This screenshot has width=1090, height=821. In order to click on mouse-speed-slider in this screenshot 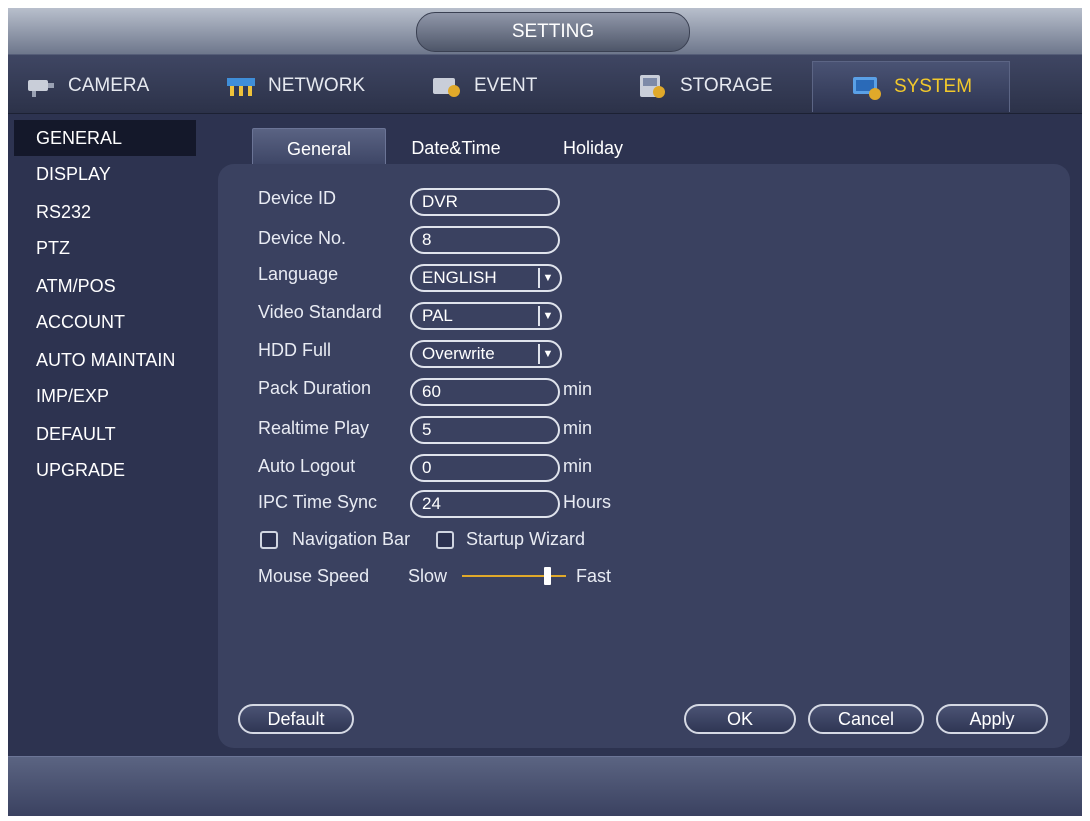, I will do `click(514, 576)`.